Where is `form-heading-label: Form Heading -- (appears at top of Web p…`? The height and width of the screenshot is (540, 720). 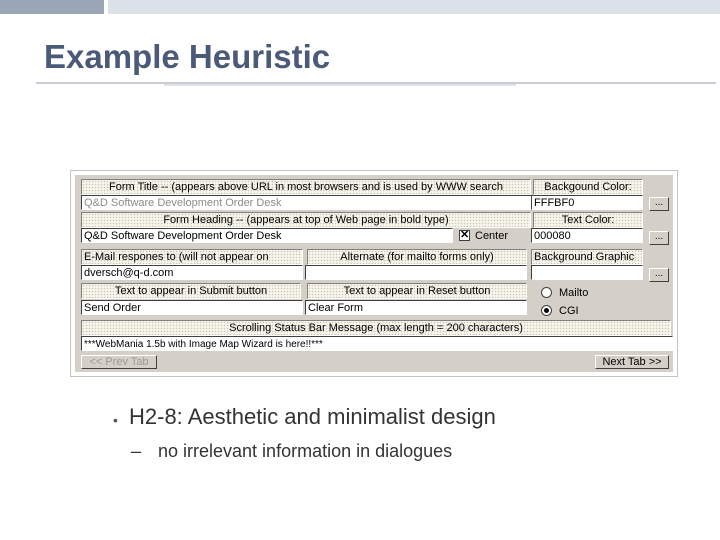
form-heading-label: Form Heading -- (appears at top of Web p… is located at coordinates (306, 220).